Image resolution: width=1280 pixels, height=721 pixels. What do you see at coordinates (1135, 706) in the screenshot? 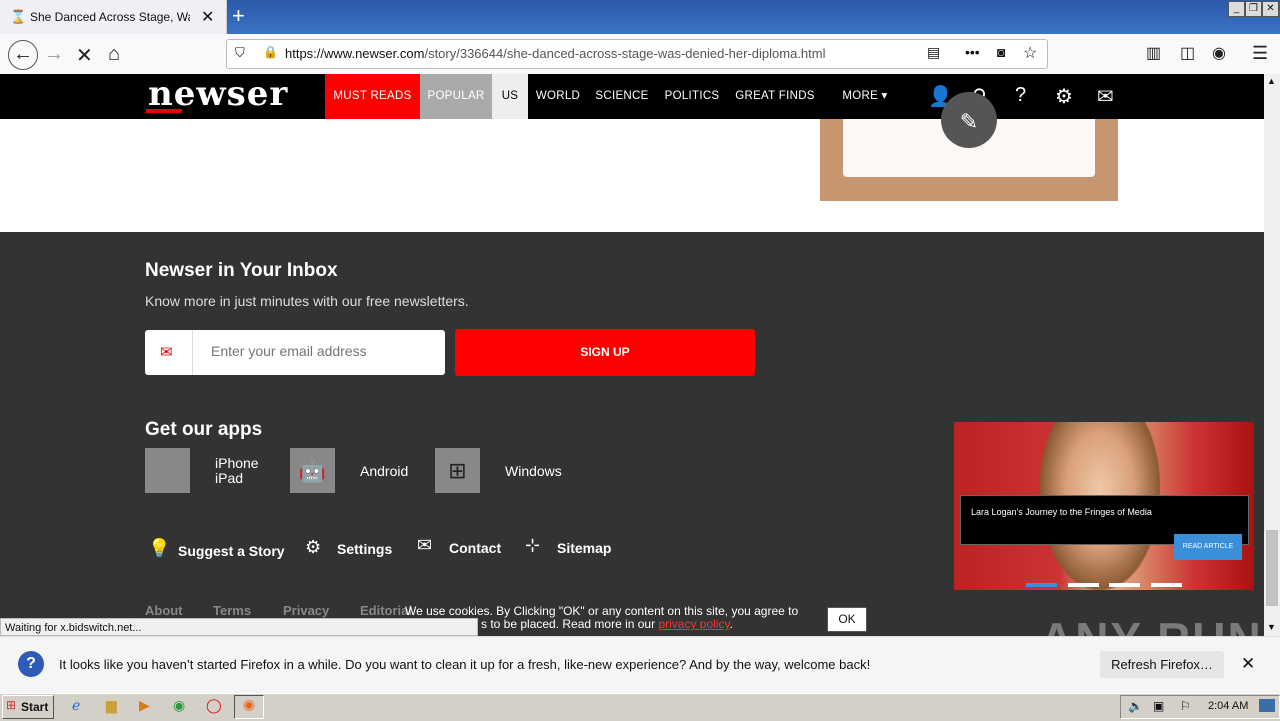
I see `volume-icon: 🔈` at bounding box center [1135, 706].